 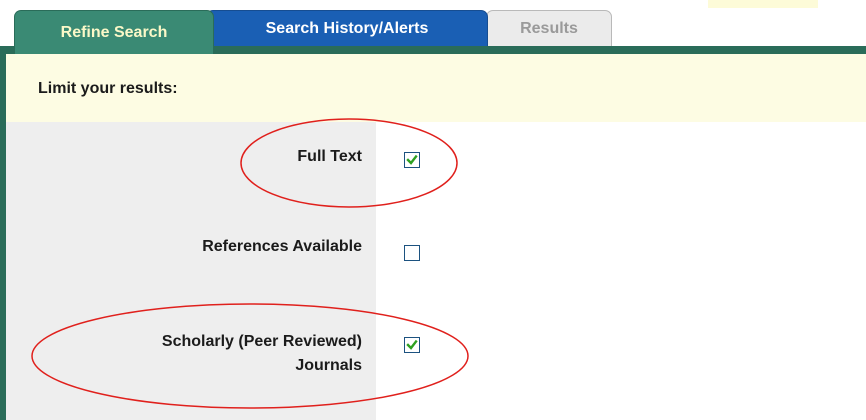 I want to click on full-text-checkbox, so click(x=412, y=160).